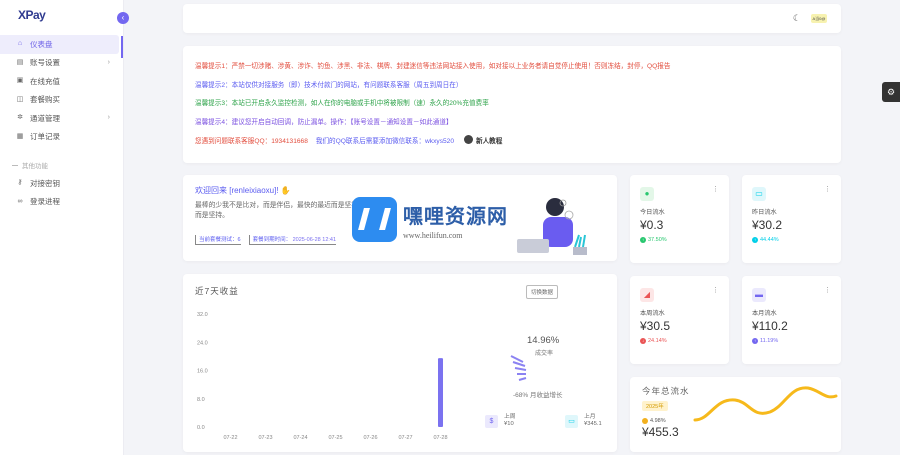 This screenshot has height=455, width=900. I want to click on stat-value: ¥30.5, so click(655, 326).